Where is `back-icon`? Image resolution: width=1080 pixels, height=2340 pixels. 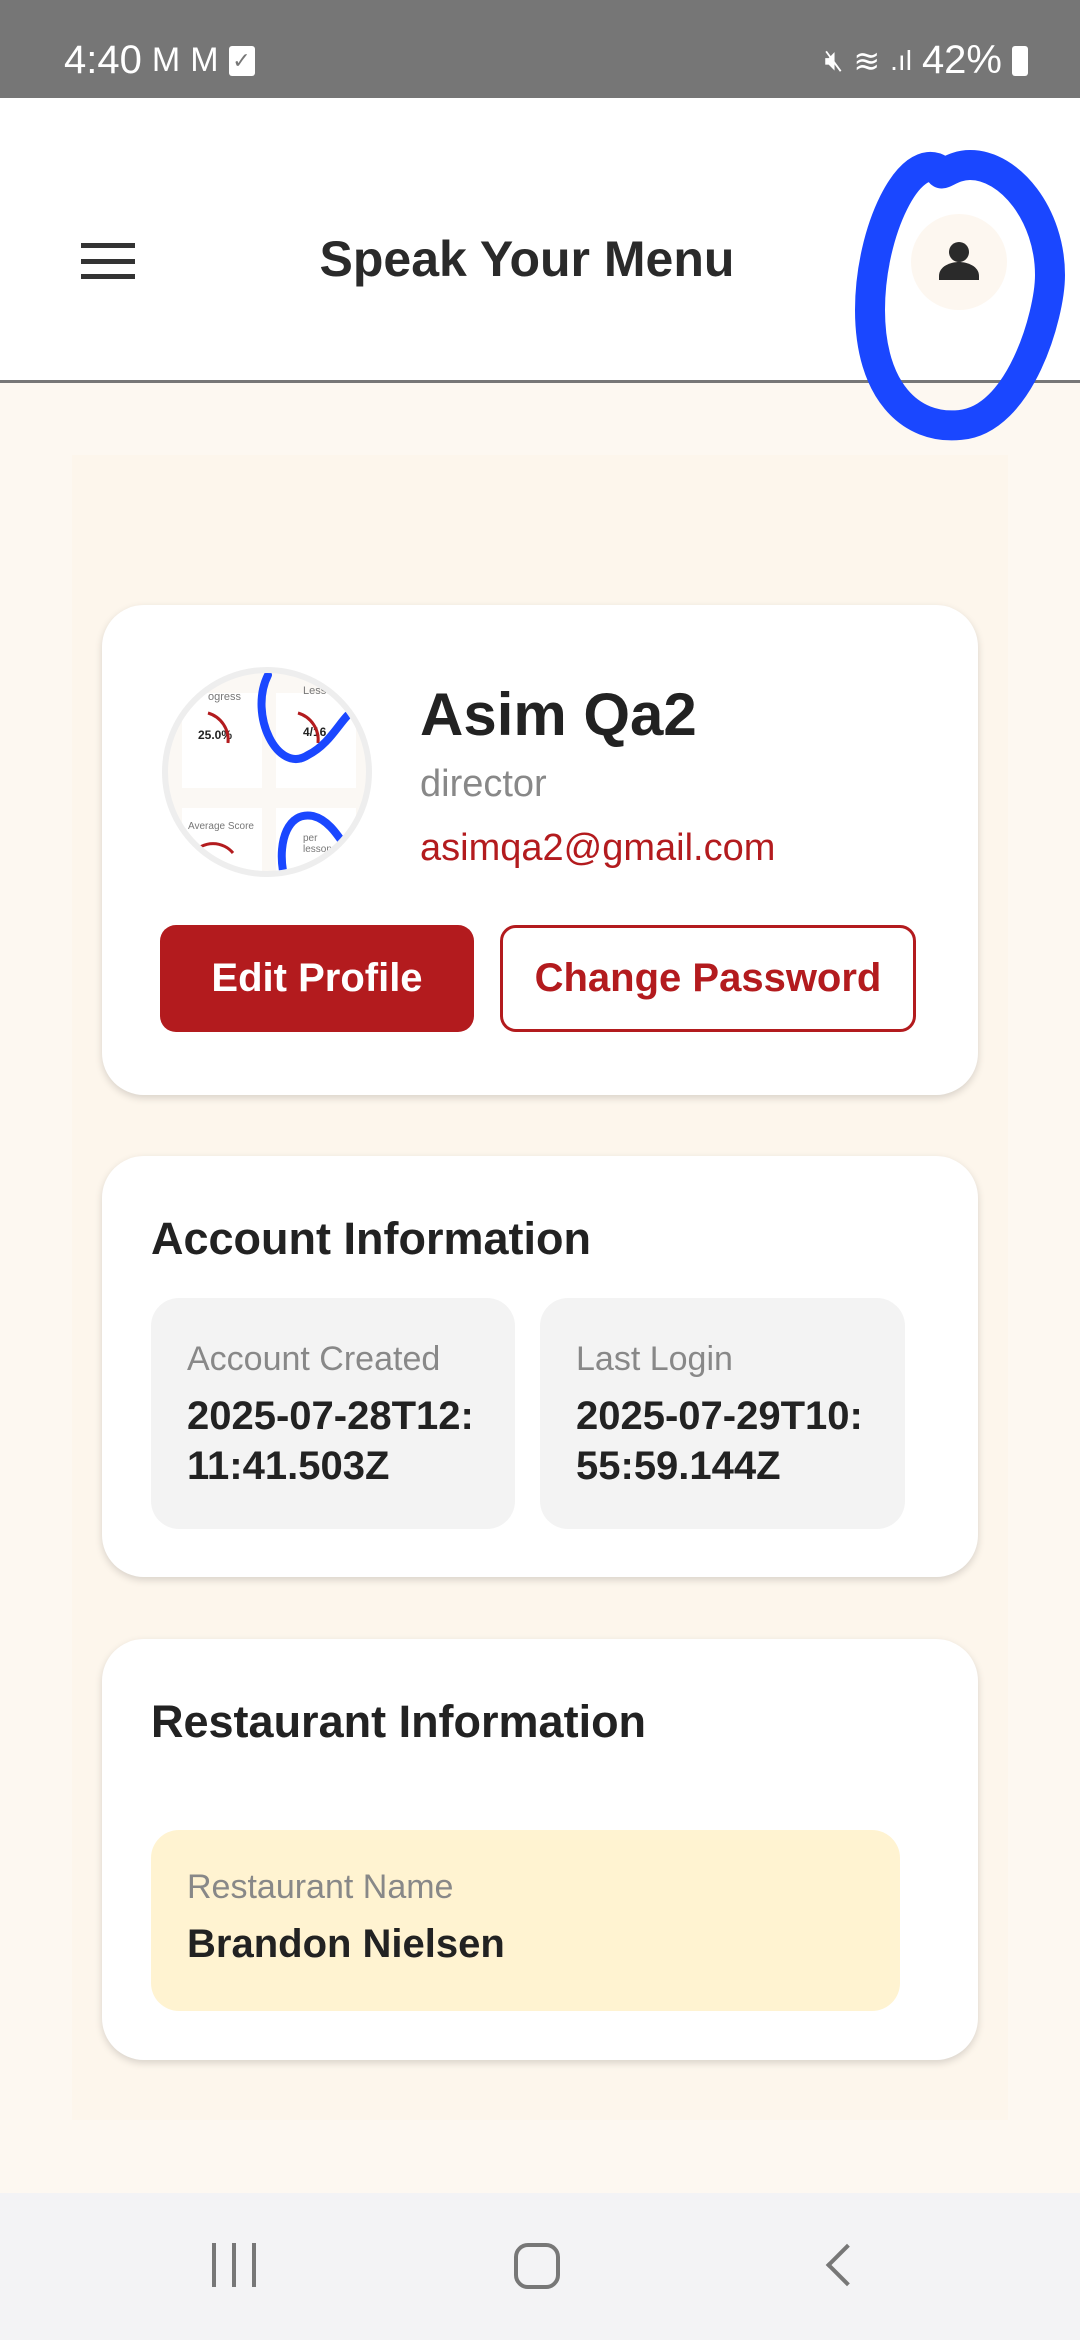
back-icon is located at coordinates (847, 2265).